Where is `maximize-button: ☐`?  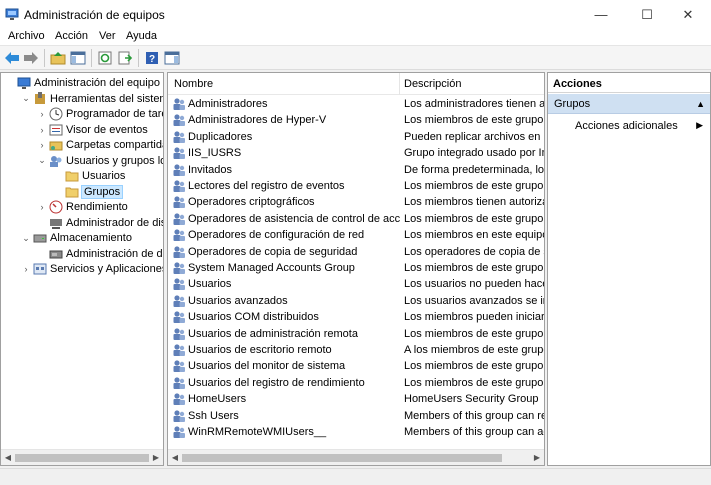 maximize-button: ☐ is located at coordinates (647, 14).